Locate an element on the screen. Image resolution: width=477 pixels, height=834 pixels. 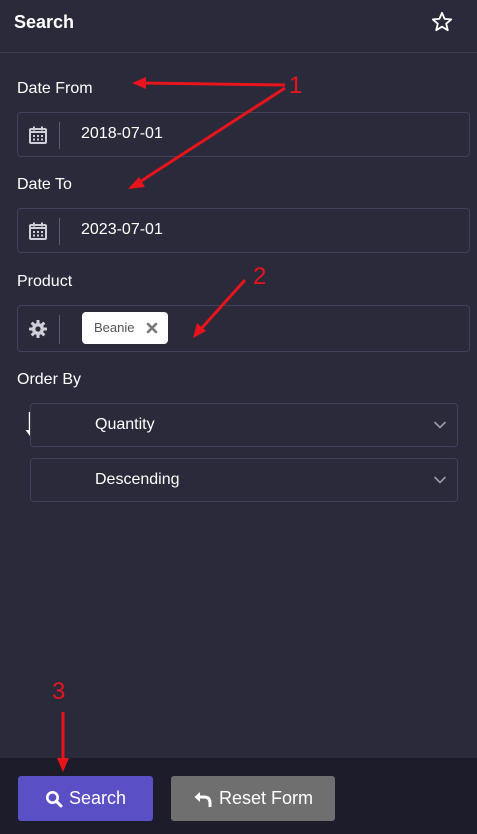
product-tag-beanie: Beanie is located at coordinates (125, 328).